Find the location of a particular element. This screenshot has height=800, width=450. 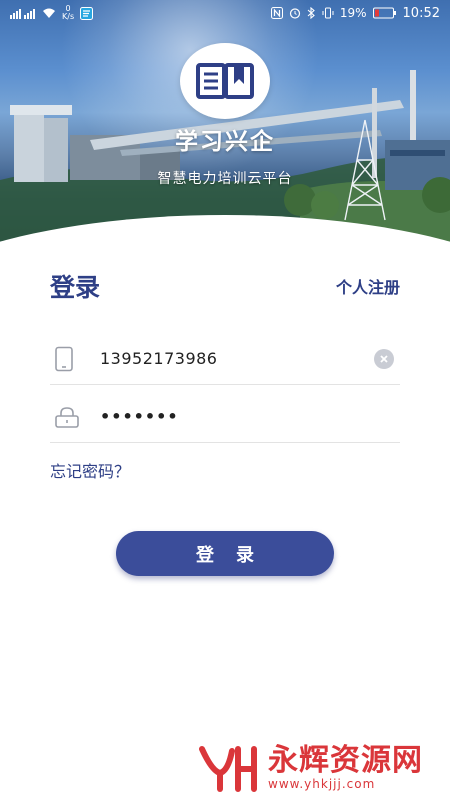

watermark-name: 永辉资源网 is located at coordinates (345, 760).